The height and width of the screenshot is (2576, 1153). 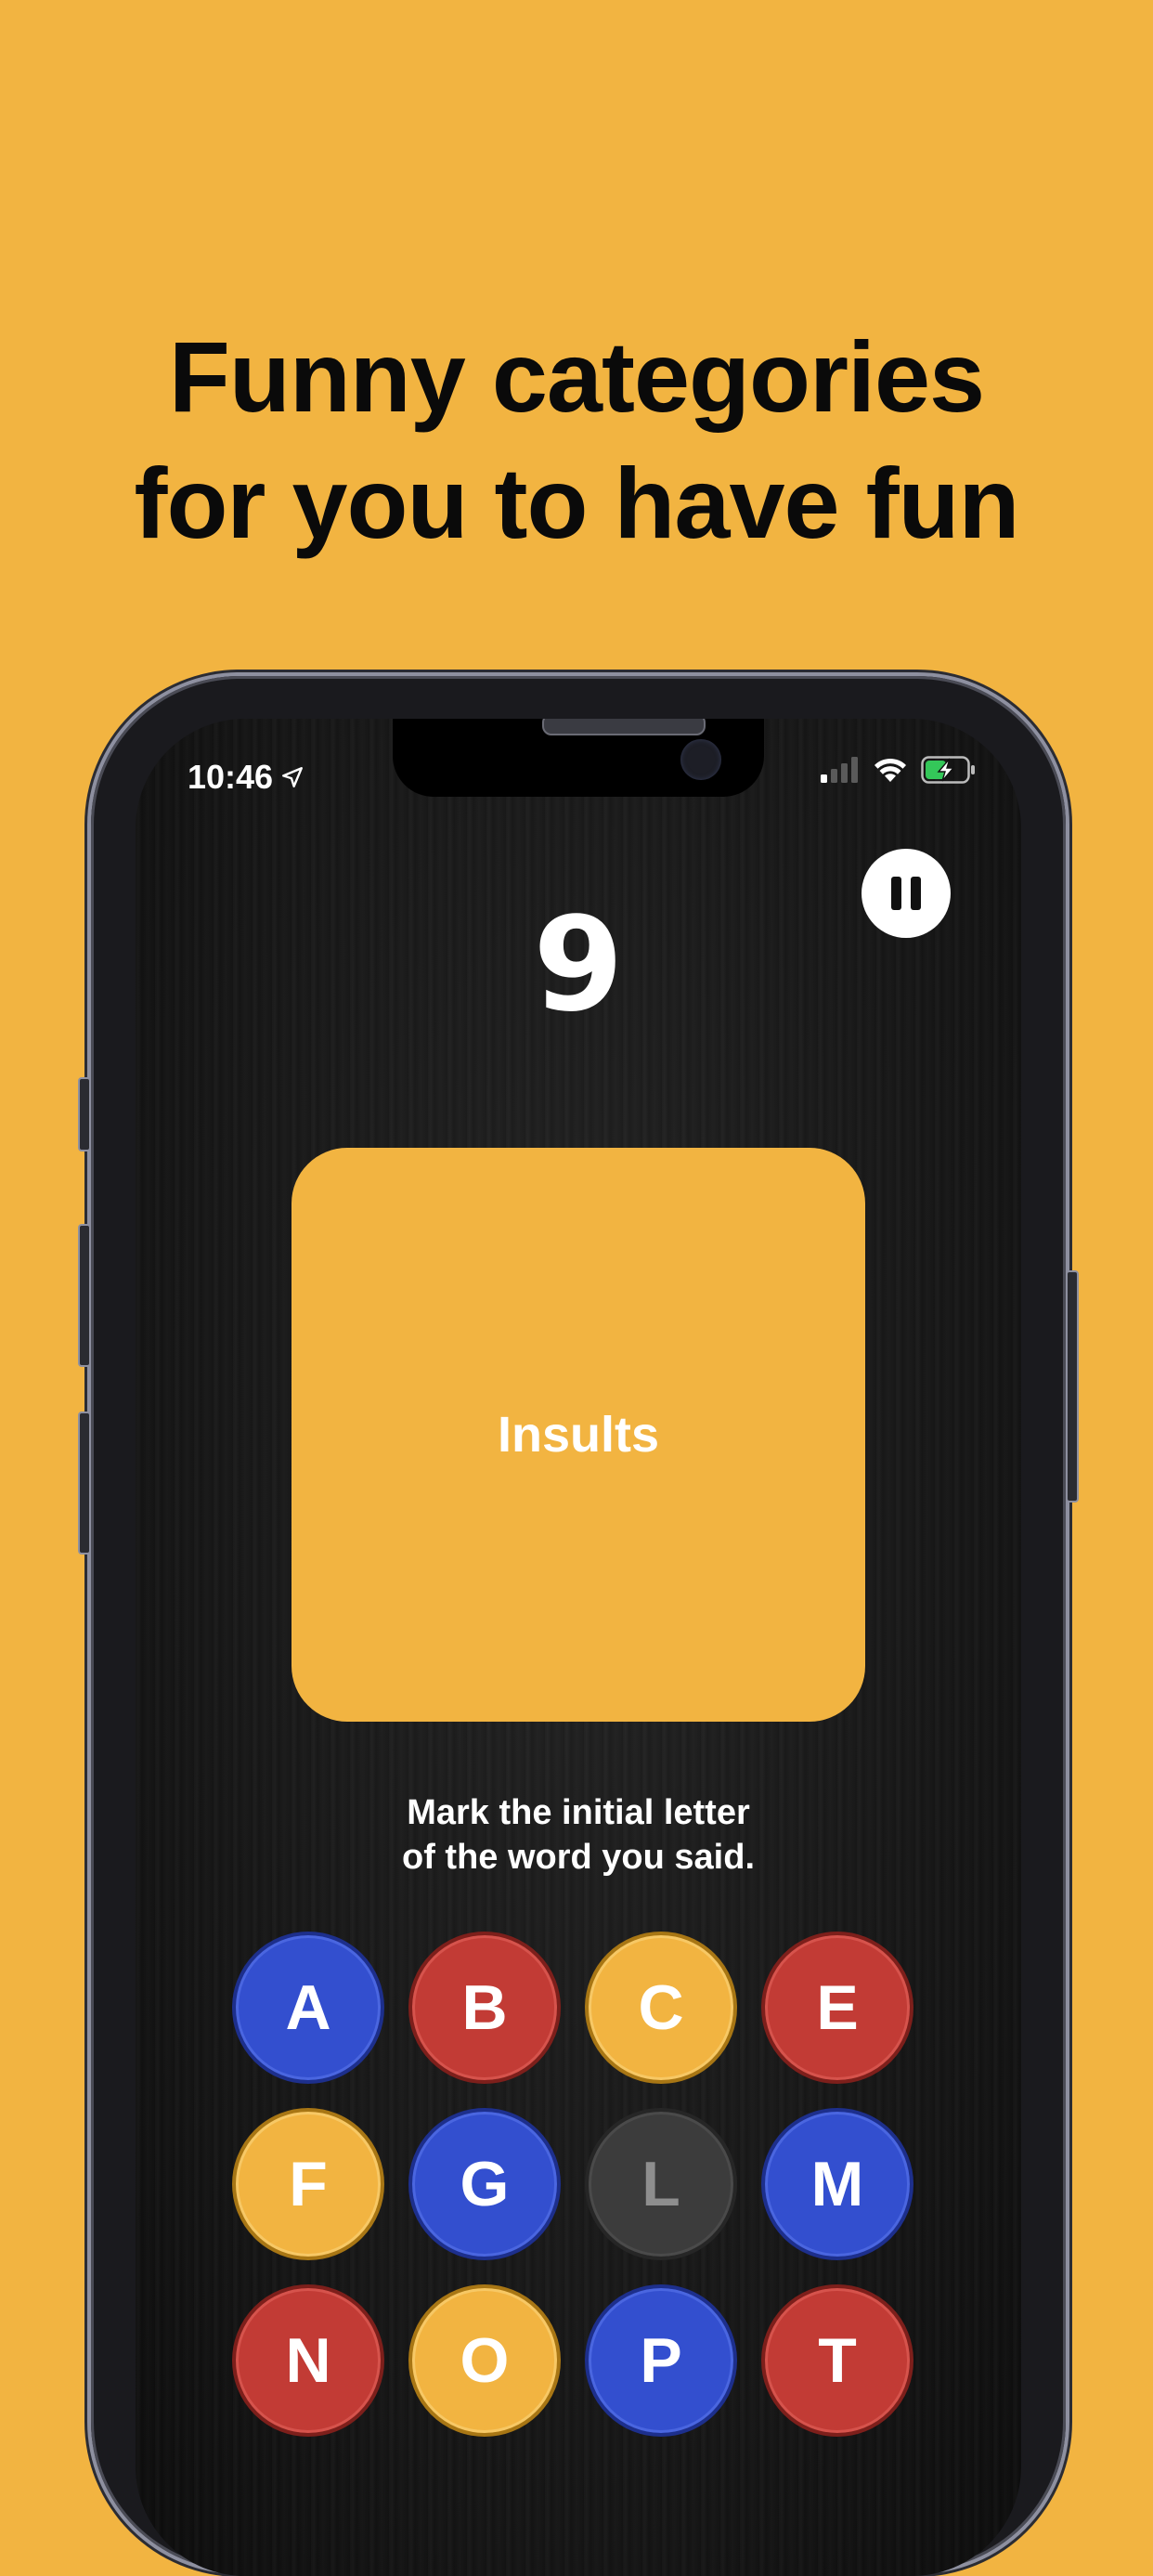 I want to click on letter-label: G, so click(x=485, y=2184).